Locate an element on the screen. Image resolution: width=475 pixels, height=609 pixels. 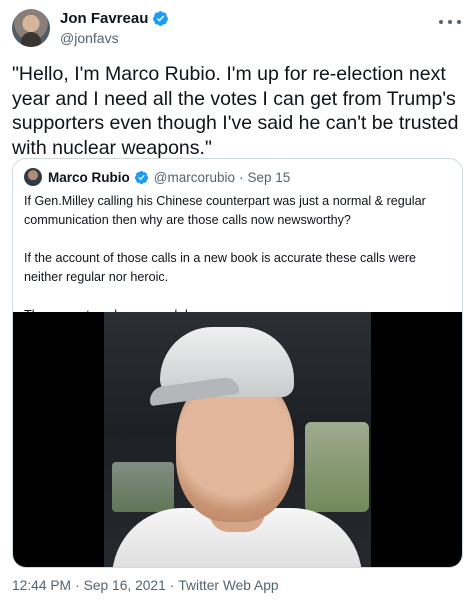
quoted-tweet-header: Marco Rubio @marcorubio · Sep 15 is located at coordinates (157, 177).